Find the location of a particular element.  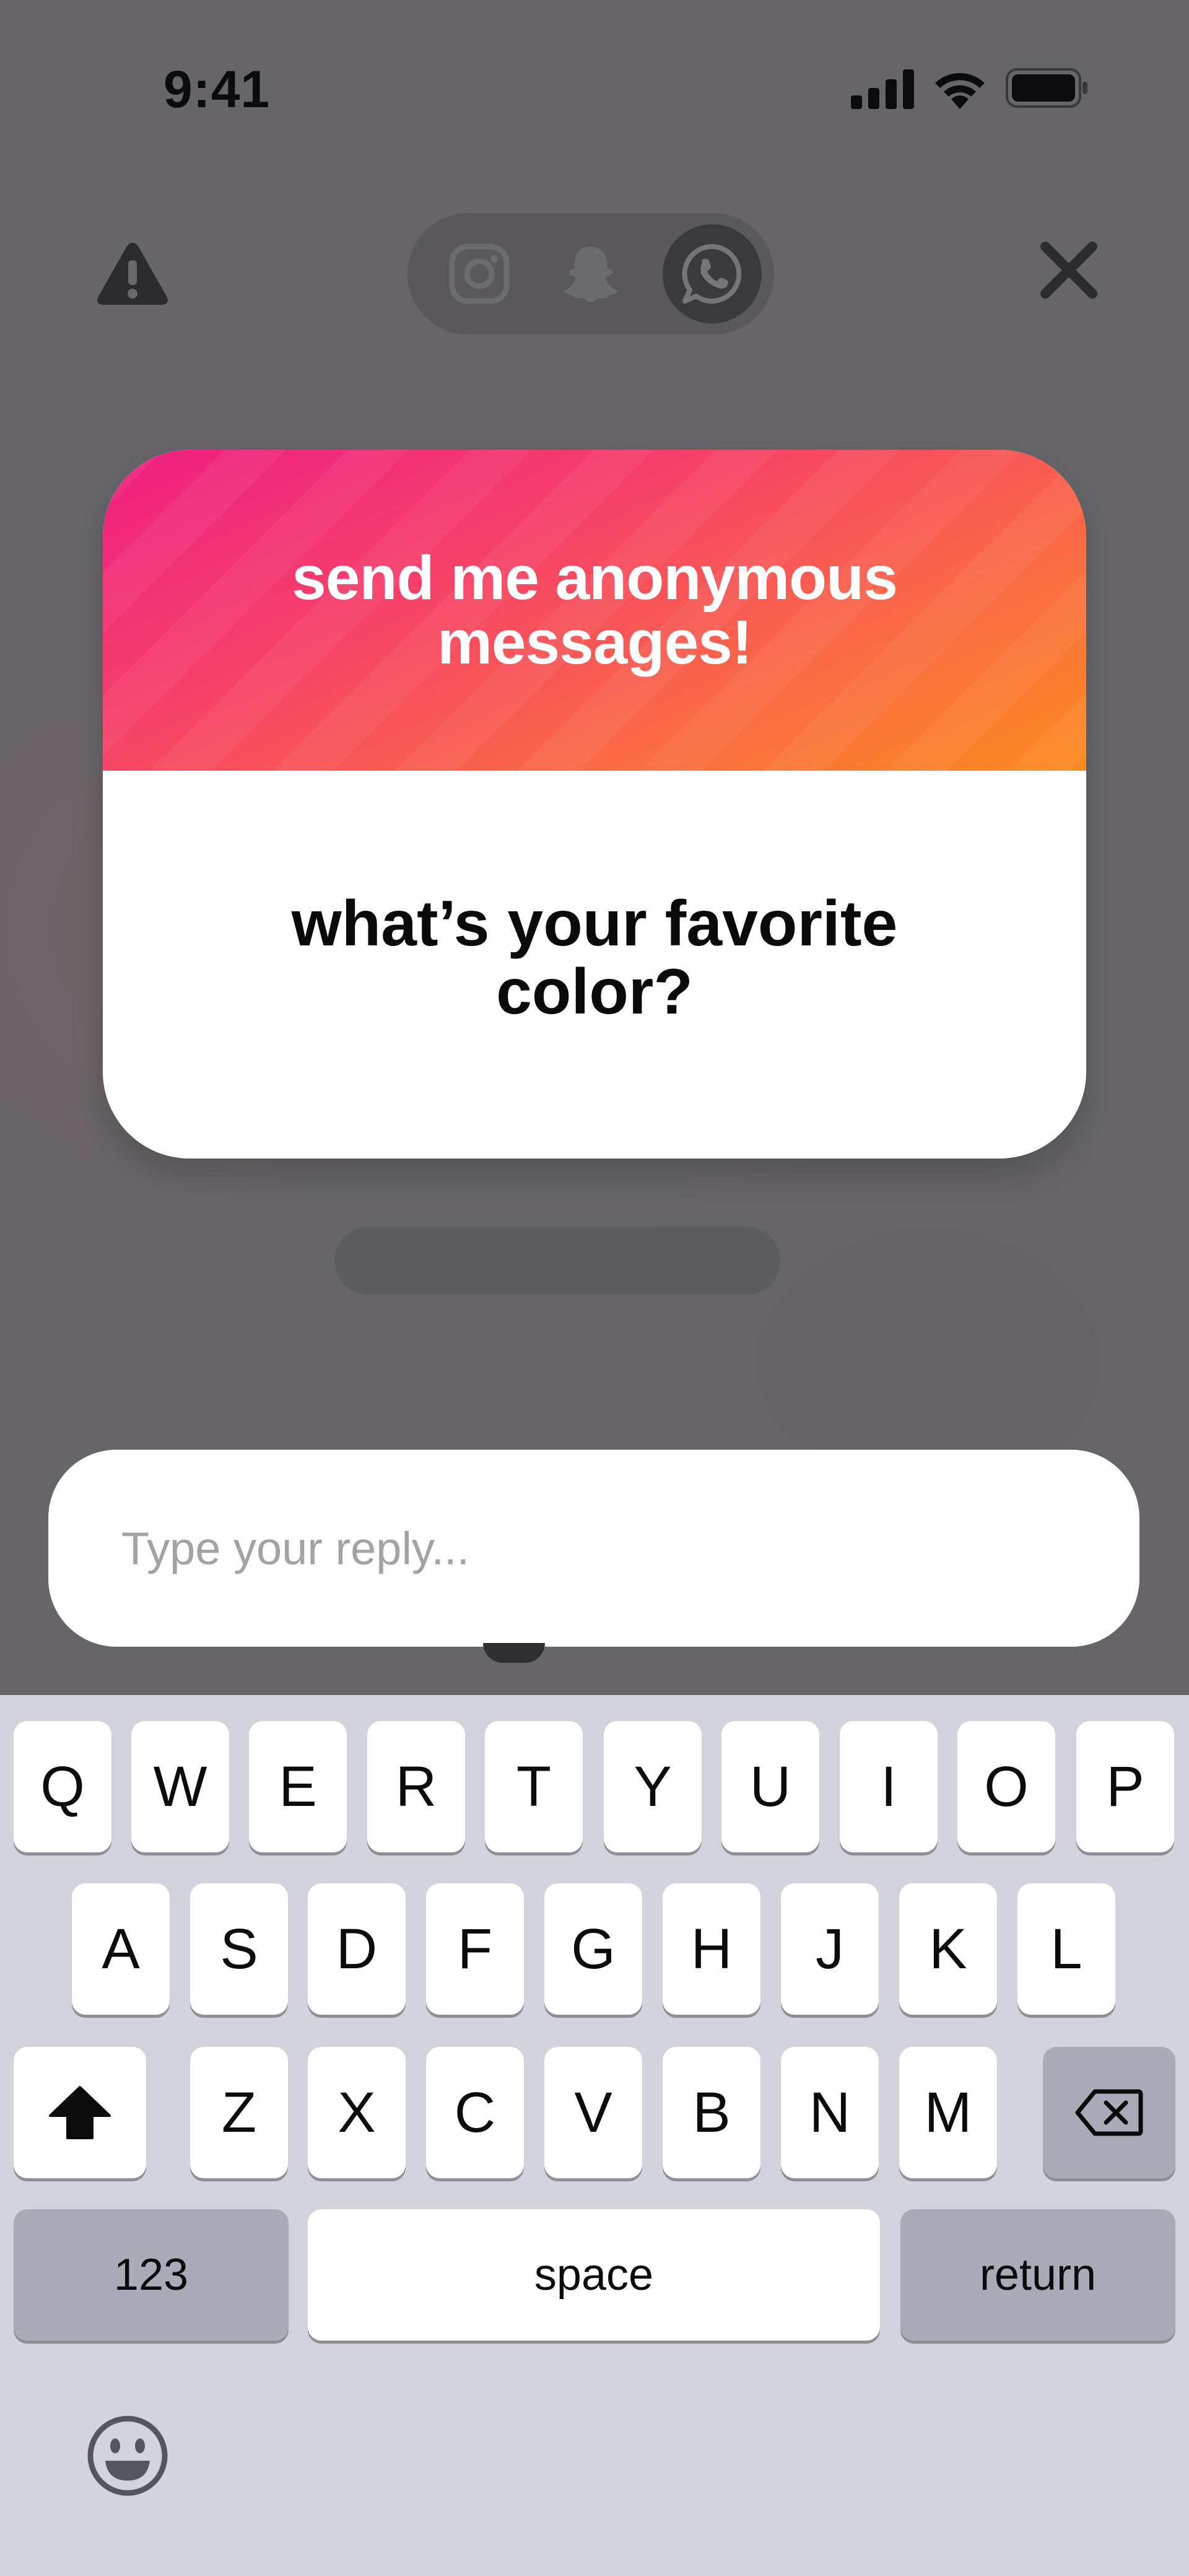

shift-icon is located at coordinates (80, 2112).